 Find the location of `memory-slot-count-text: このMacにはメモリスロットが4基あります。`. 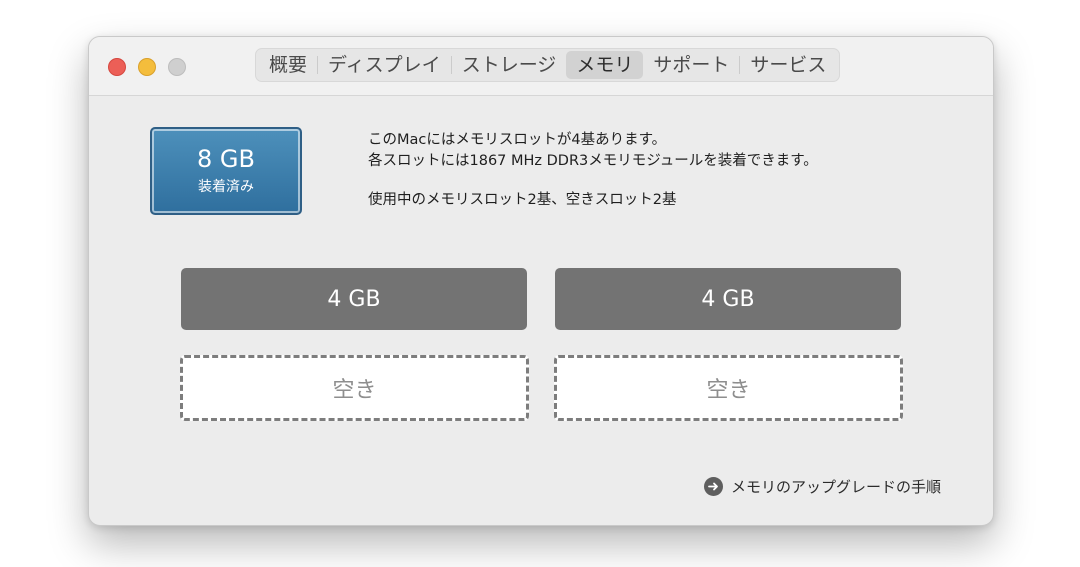

memory-slot-count-text: このMacにはメモリスロットが4基あります。 is located at coordinates (517, 140).